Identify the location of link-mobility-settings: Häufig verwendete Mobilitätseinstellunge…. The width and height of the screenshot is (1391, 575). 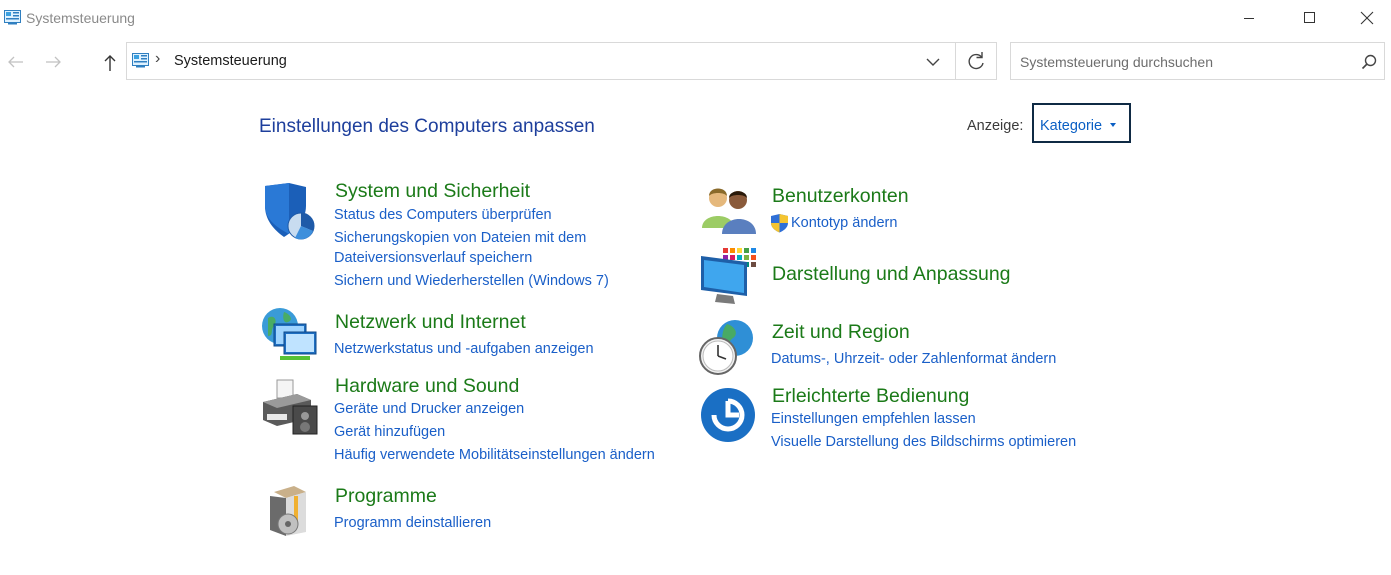
(494, 455).